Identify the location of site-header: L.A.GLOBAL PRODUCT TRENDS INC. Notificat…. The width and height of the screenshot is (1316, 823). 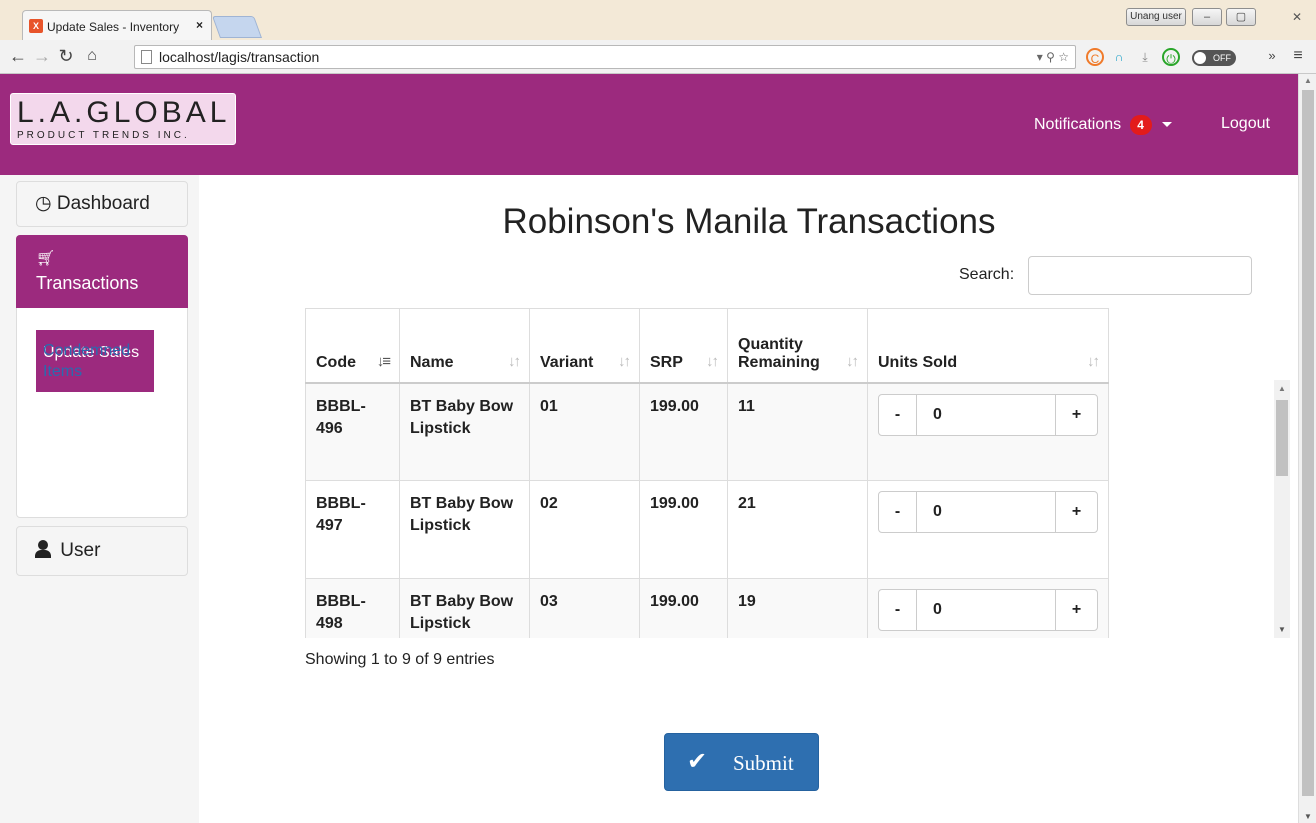
(649, 124).